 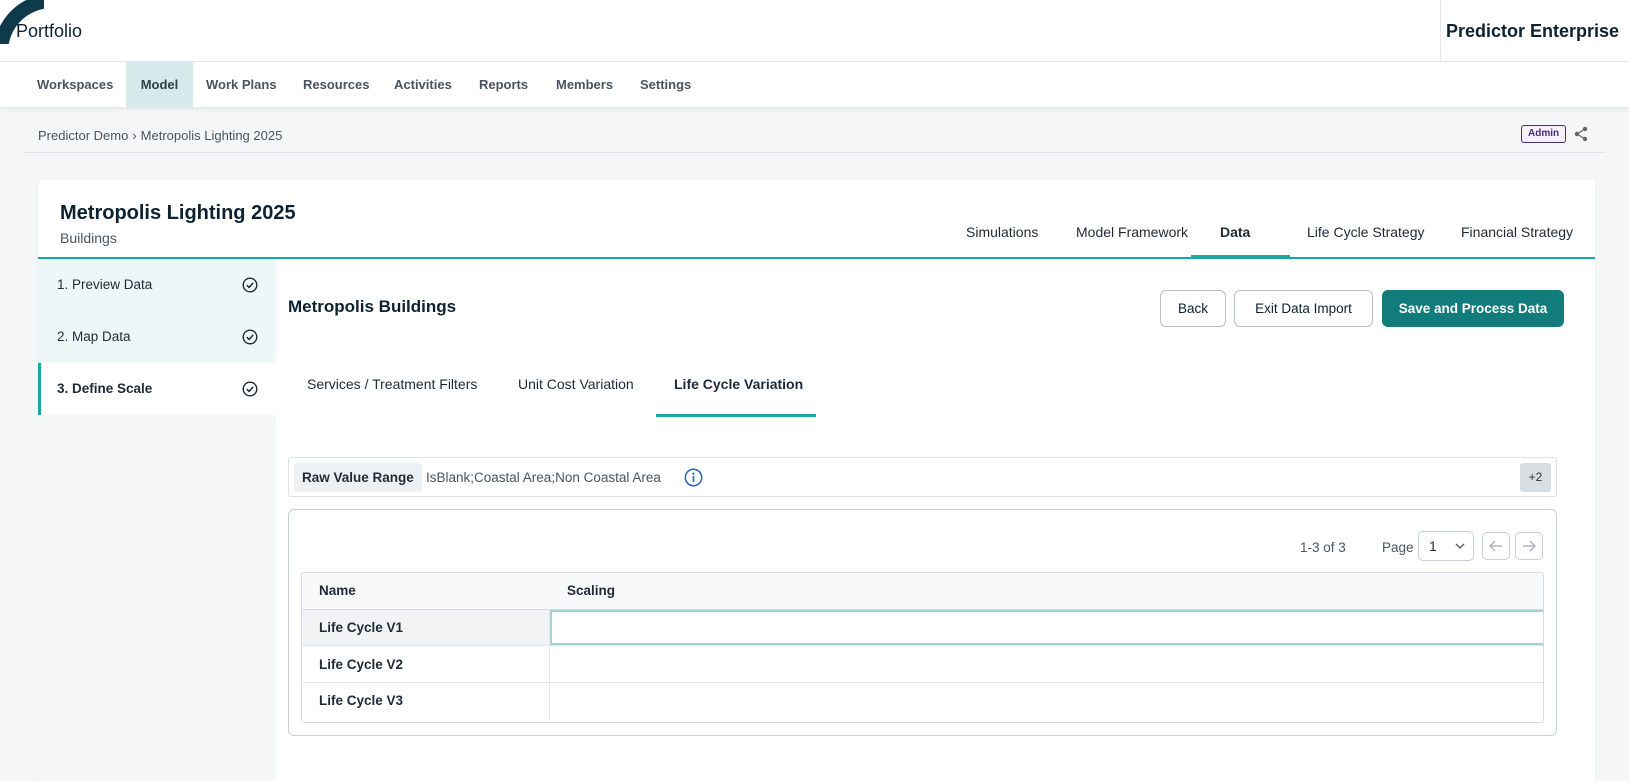 What do you see at coordinates (1366, 238) in the screenshot?
I see `tab-life-cycle-strategy: Life Cycle Strategy` at bounding box center [1366, 238].